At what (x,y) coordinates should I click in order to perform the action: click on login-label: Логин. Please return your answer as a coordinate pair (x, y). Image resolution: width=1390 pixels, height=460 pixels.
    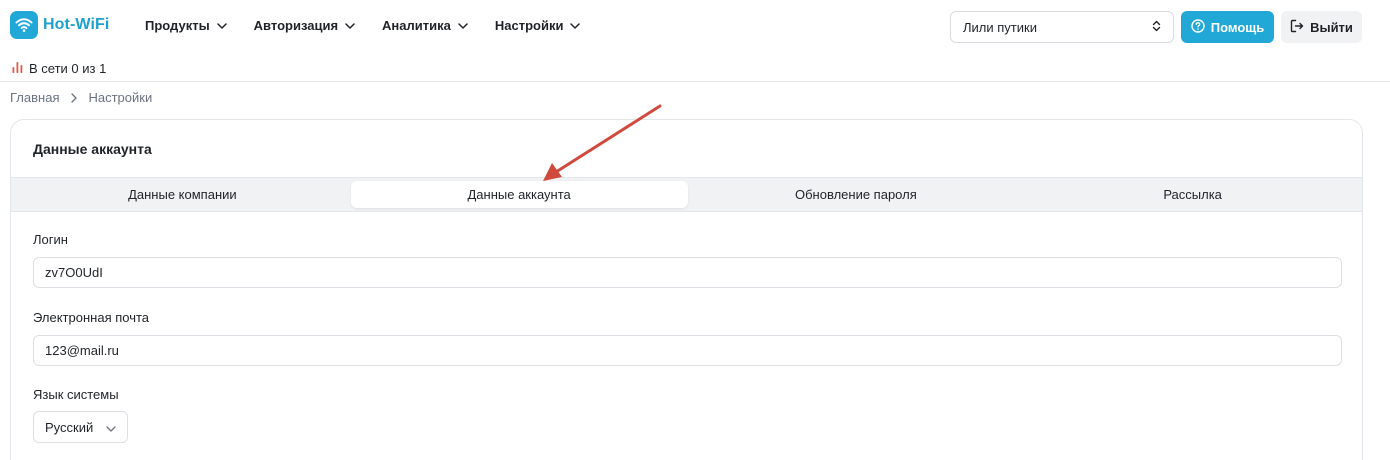
    Looking at the image, I should click on (50, 239).